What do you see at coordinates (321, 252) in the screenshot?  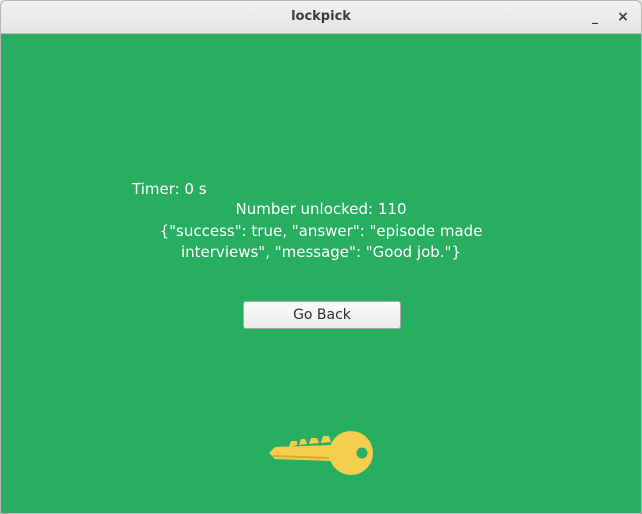 I see `result-message-line-2: interviews", "message": "Good job."}` at bounding box center [321, 252].